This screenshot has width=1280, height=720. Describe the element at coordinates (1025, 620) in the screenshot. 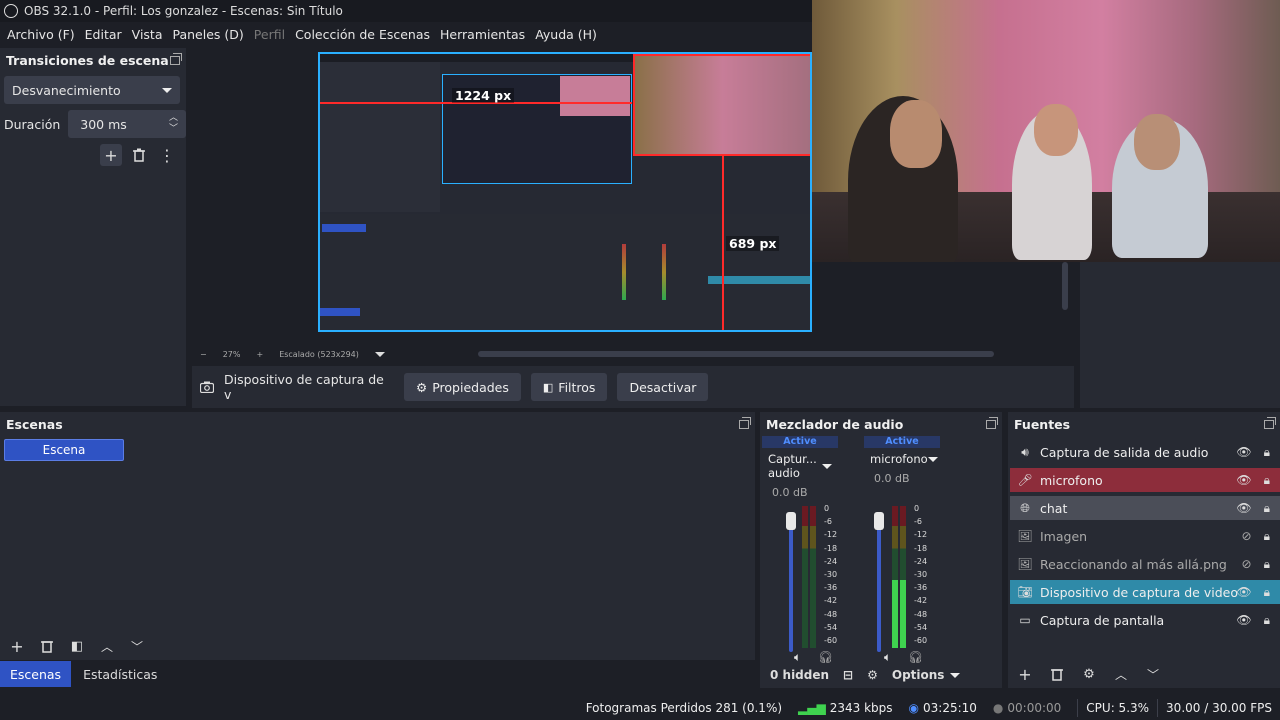

I see `monitor-icon: ▭` at that location.